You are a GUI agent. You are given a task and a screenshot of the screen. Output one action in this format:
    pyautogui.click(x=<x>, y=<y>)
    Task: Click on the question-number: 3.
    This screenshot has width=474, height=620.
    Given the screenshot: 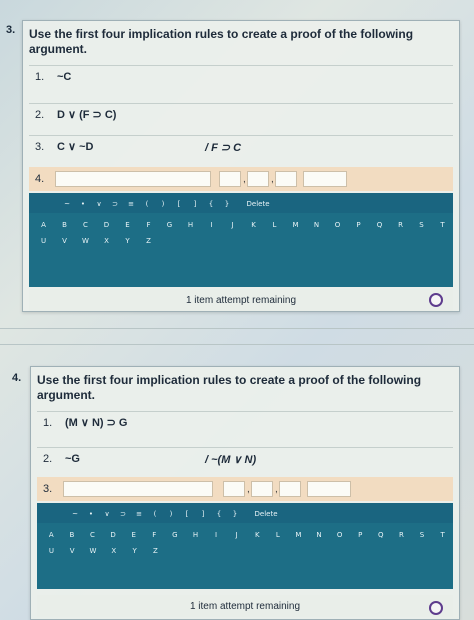 What is the action you would take?
    pyautogui.click(x=11, y=30)
    